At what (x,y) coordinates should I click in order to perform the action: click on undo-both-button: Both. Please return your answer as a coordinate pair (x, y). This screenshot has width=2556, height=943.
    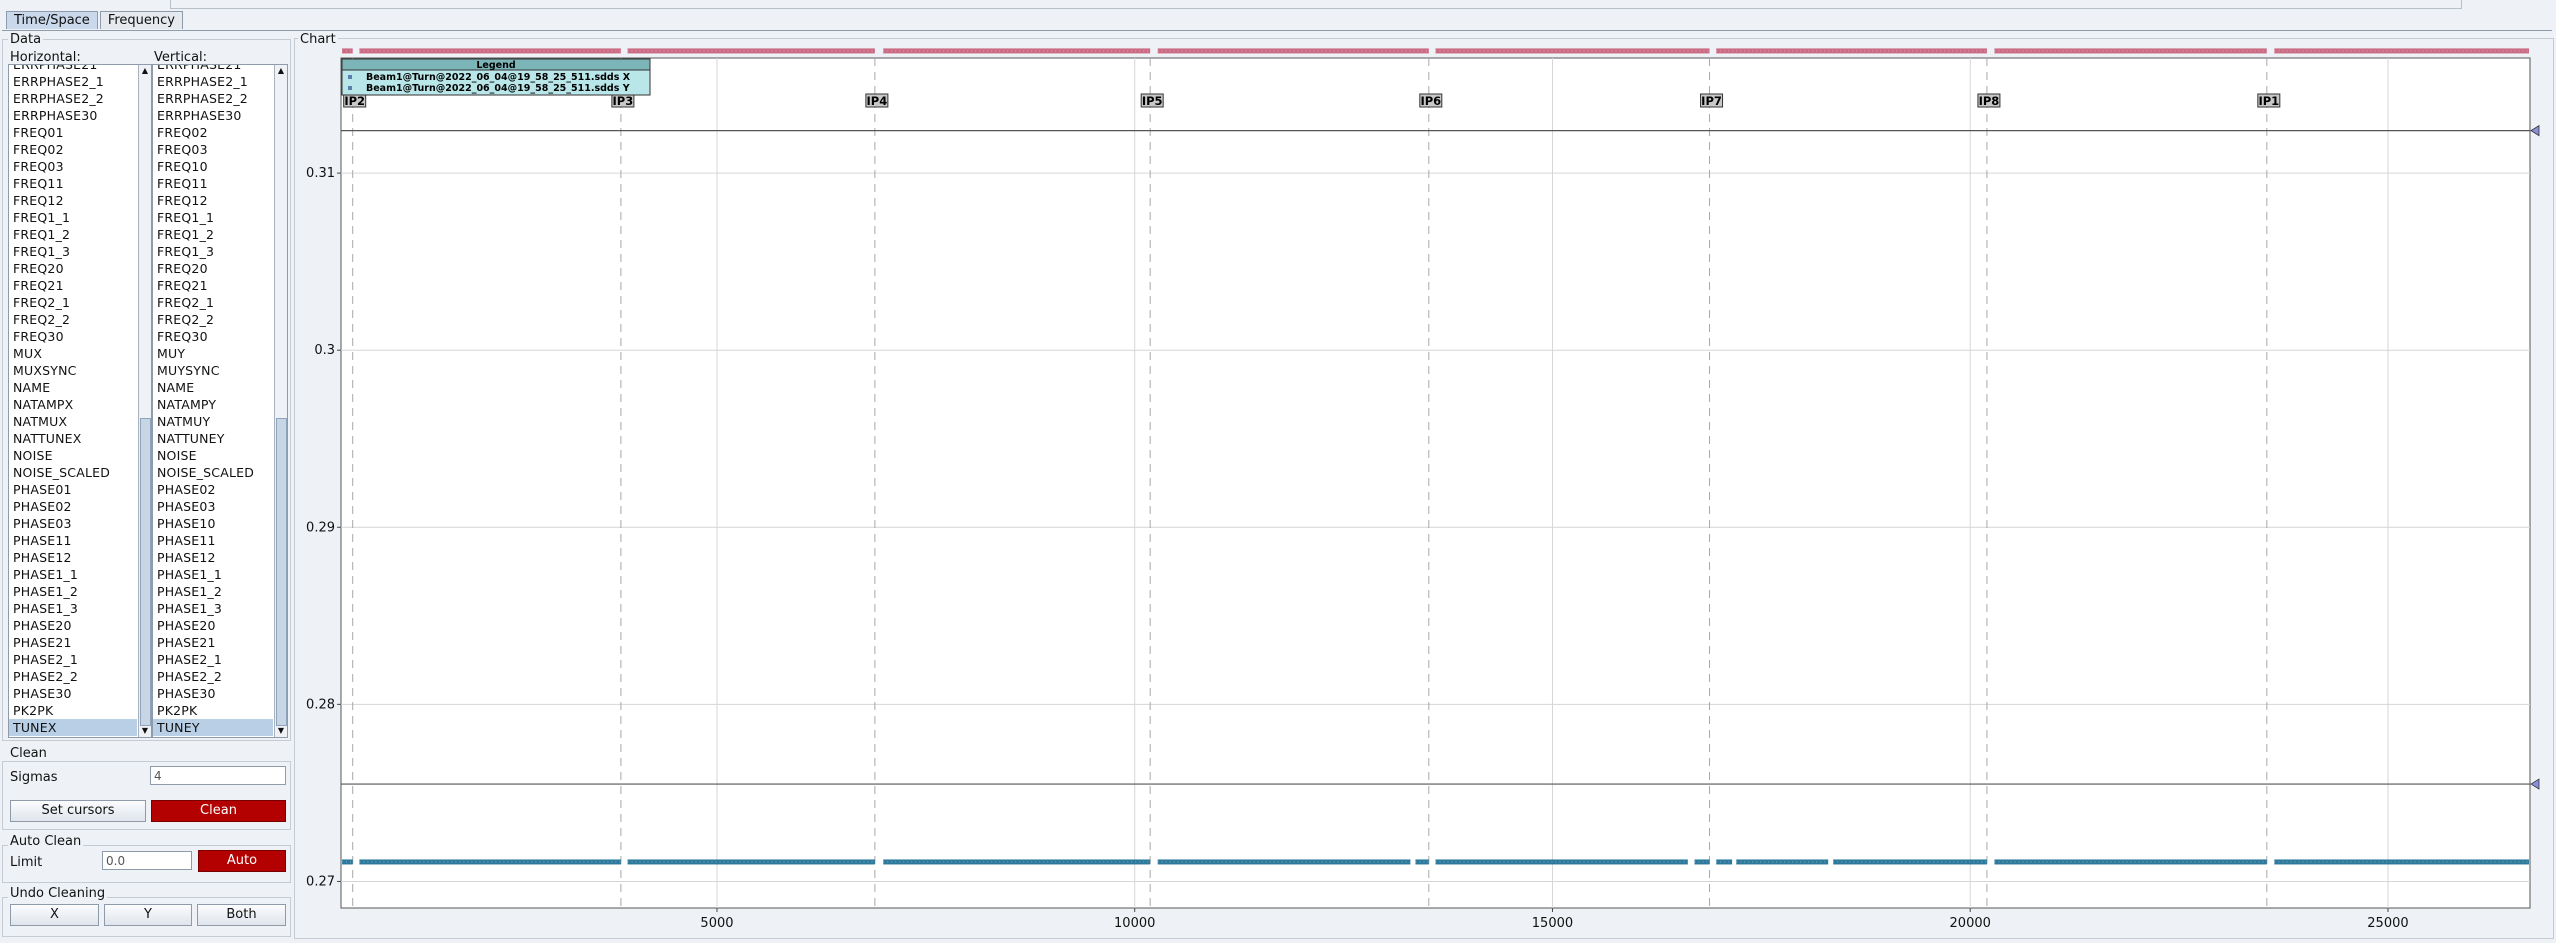
    Looking at the image, I should click on (241, 915).